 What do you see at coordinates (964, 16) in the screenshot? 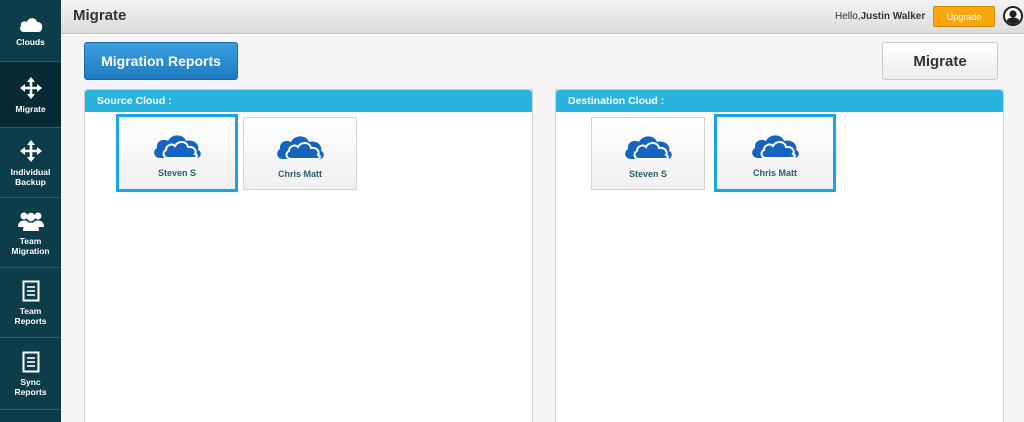
I see `upgrade-button: Upgrade` at bounding box center [964, 16].